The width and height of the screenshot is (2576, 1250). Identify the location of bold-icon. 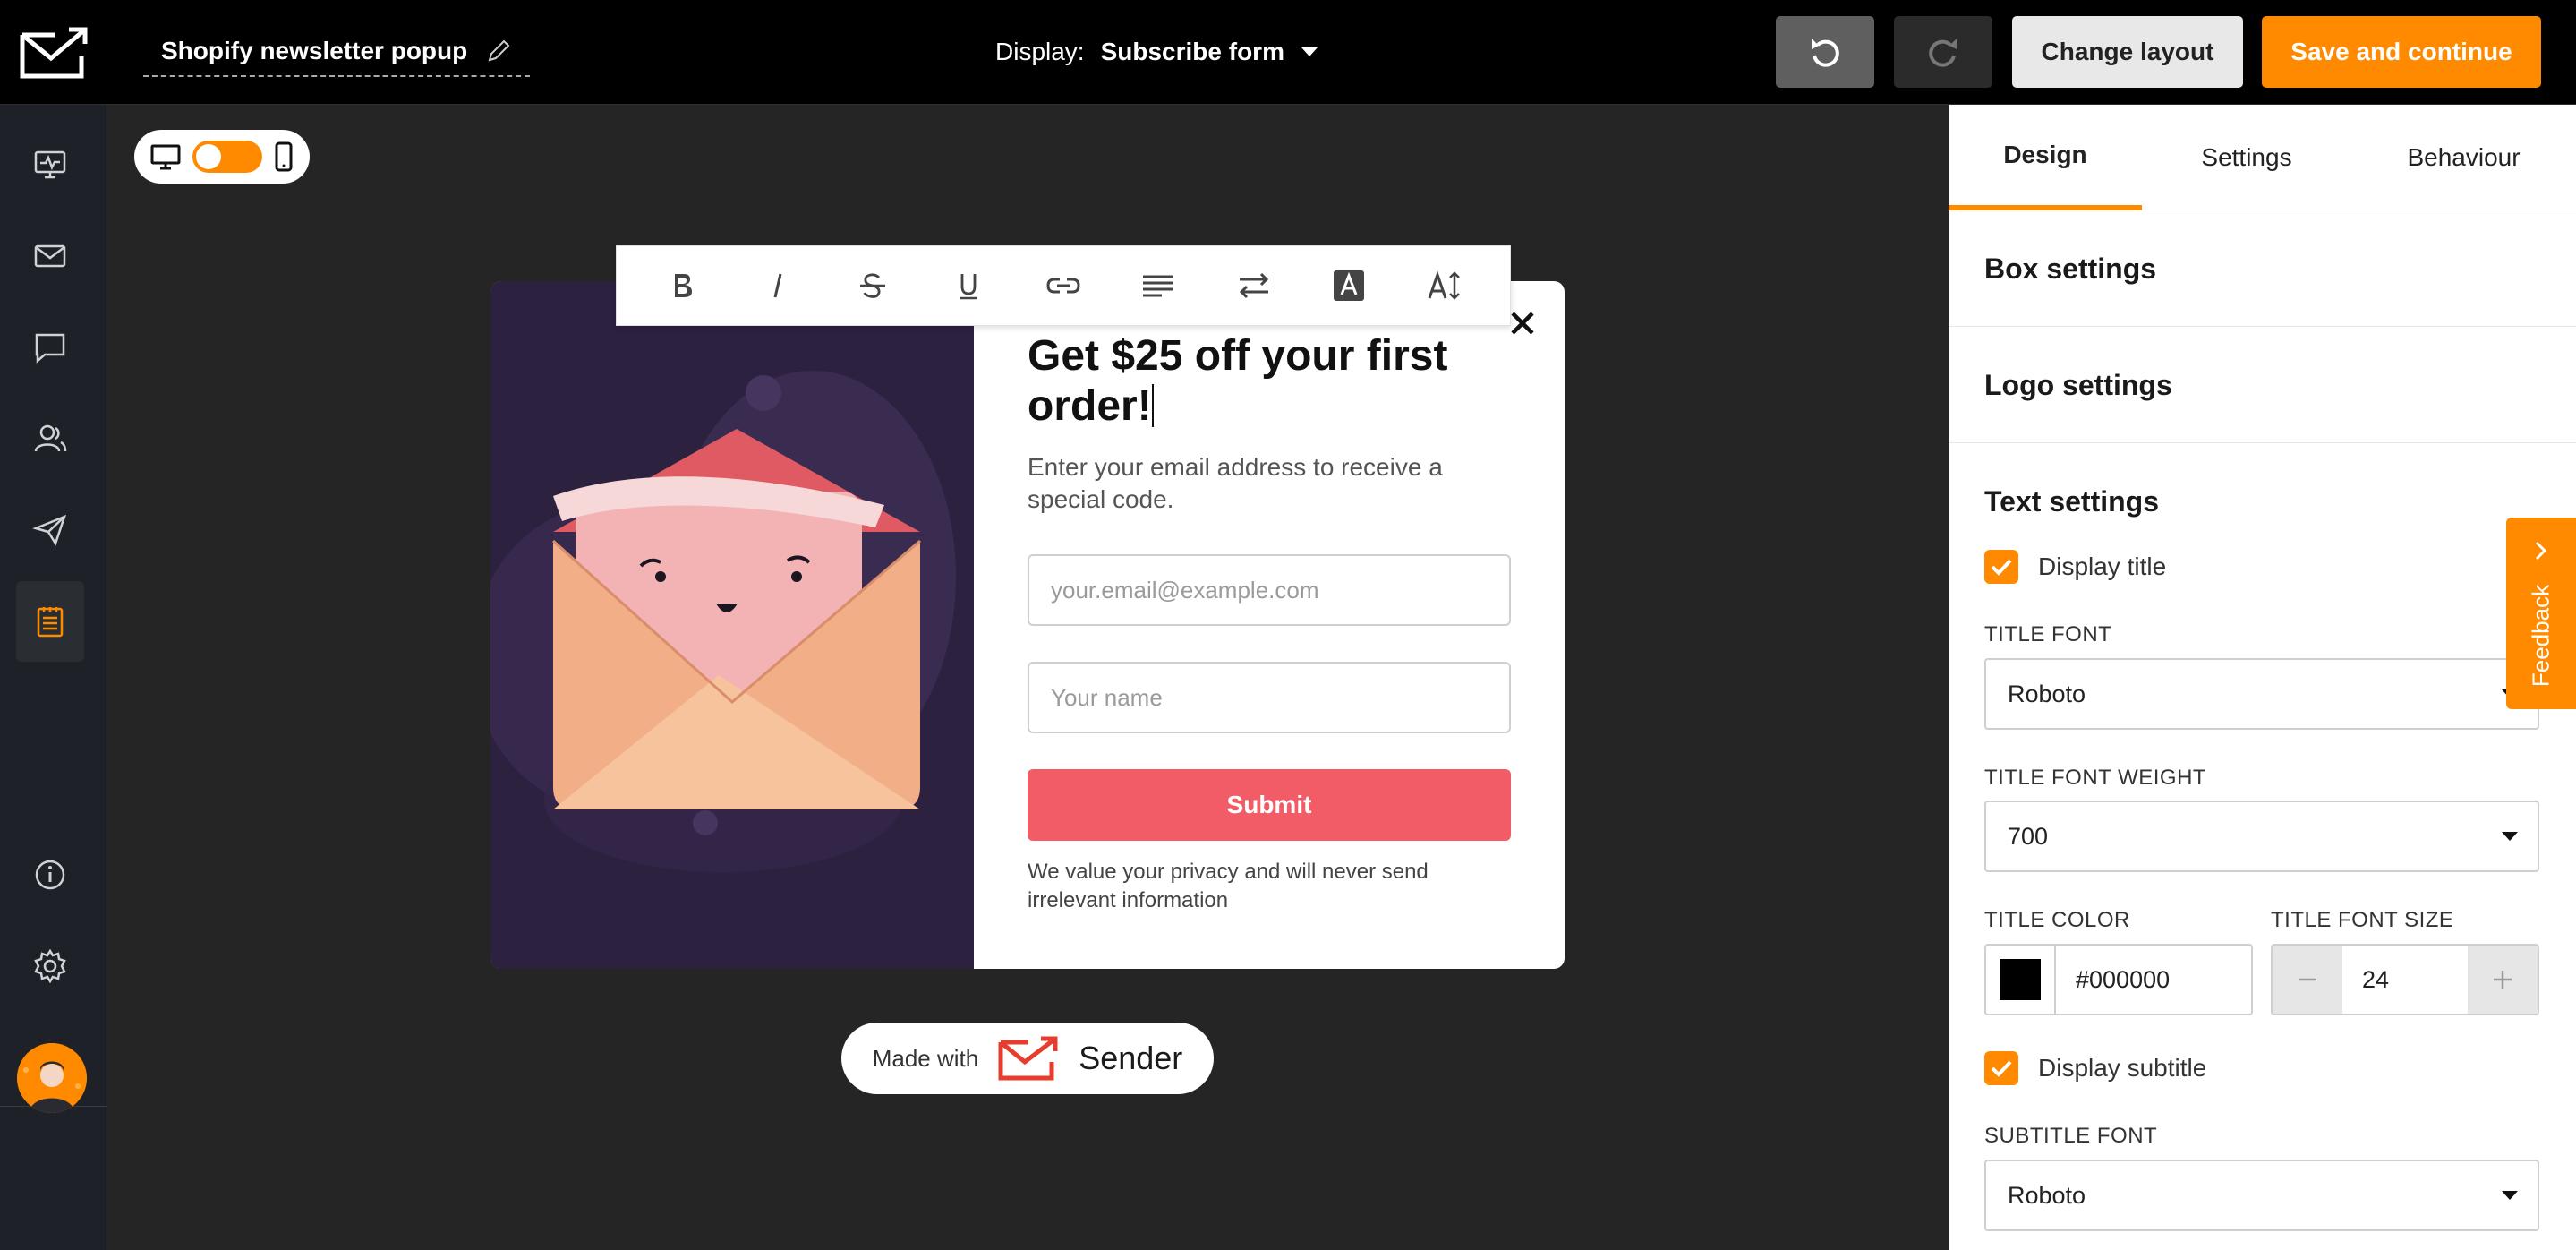
(684, 285).